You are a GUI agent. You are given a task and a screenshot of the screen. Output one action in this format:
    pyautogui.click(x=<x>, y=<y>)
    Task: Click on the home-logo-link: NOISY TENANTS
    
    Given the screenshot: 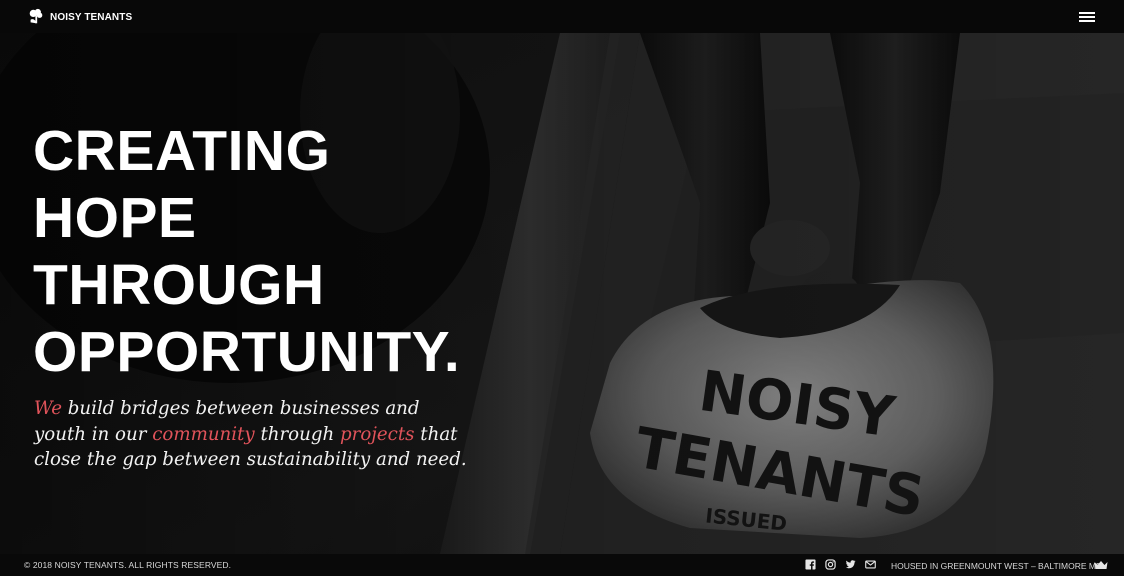 What is the action you would take?
    pyautogui.click(x=79, y=17)
    